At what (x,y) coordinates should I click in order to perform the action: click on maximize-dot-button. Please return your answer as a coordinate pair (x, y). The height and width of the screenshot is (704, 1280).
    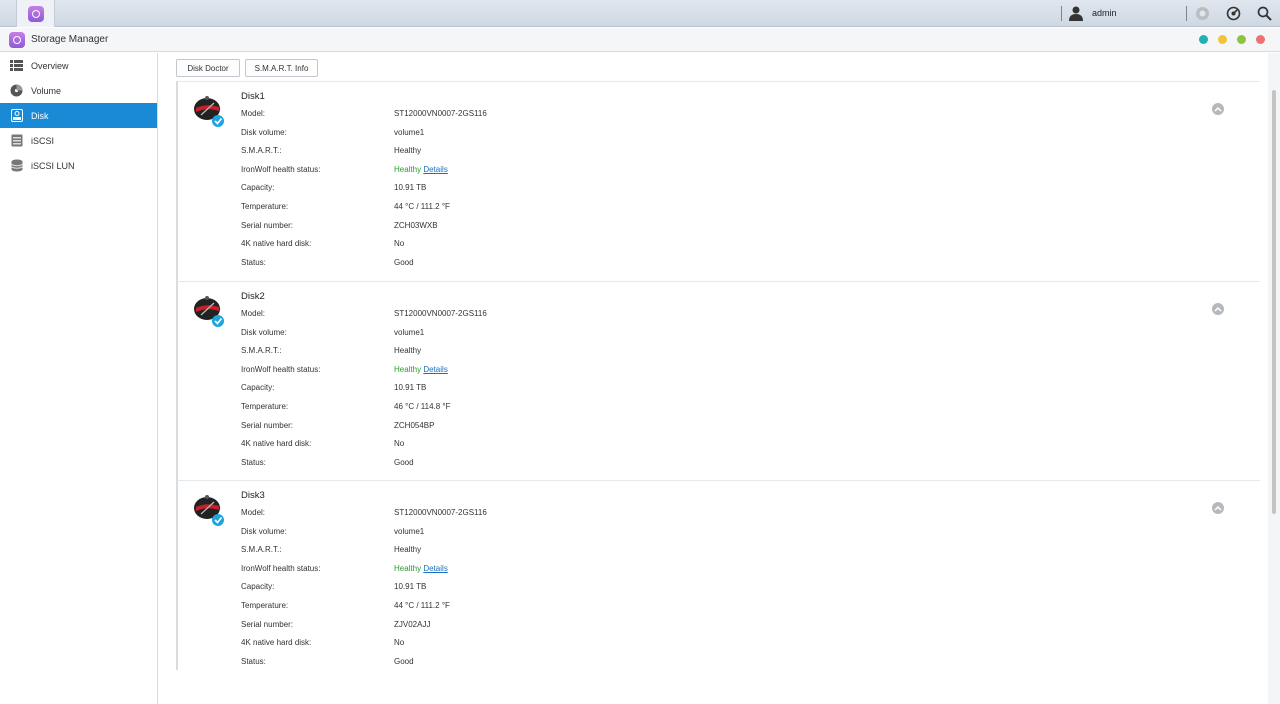
    Looking at the image, I should click on (1241, 39).